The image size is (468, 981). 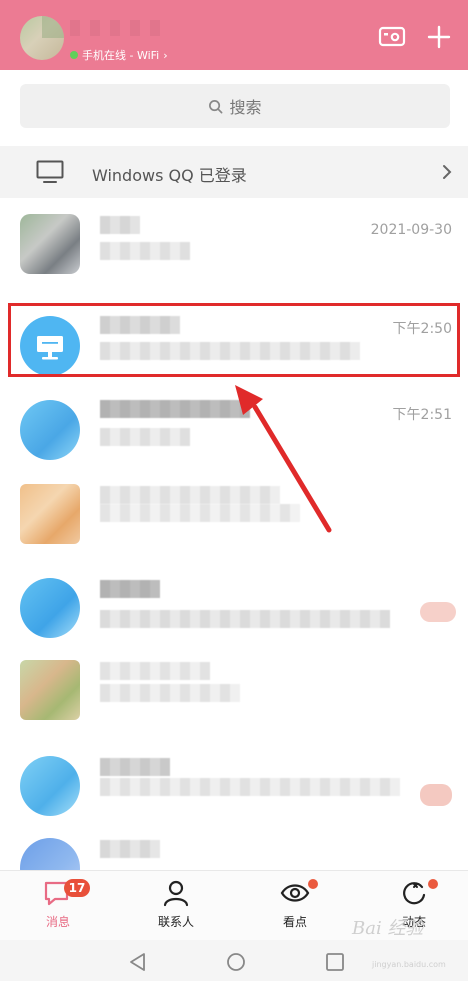 What do you see at coordinates (414, 893) in the screenshot?
I see `refresh-star-icon` at bounding box center [414, 893].